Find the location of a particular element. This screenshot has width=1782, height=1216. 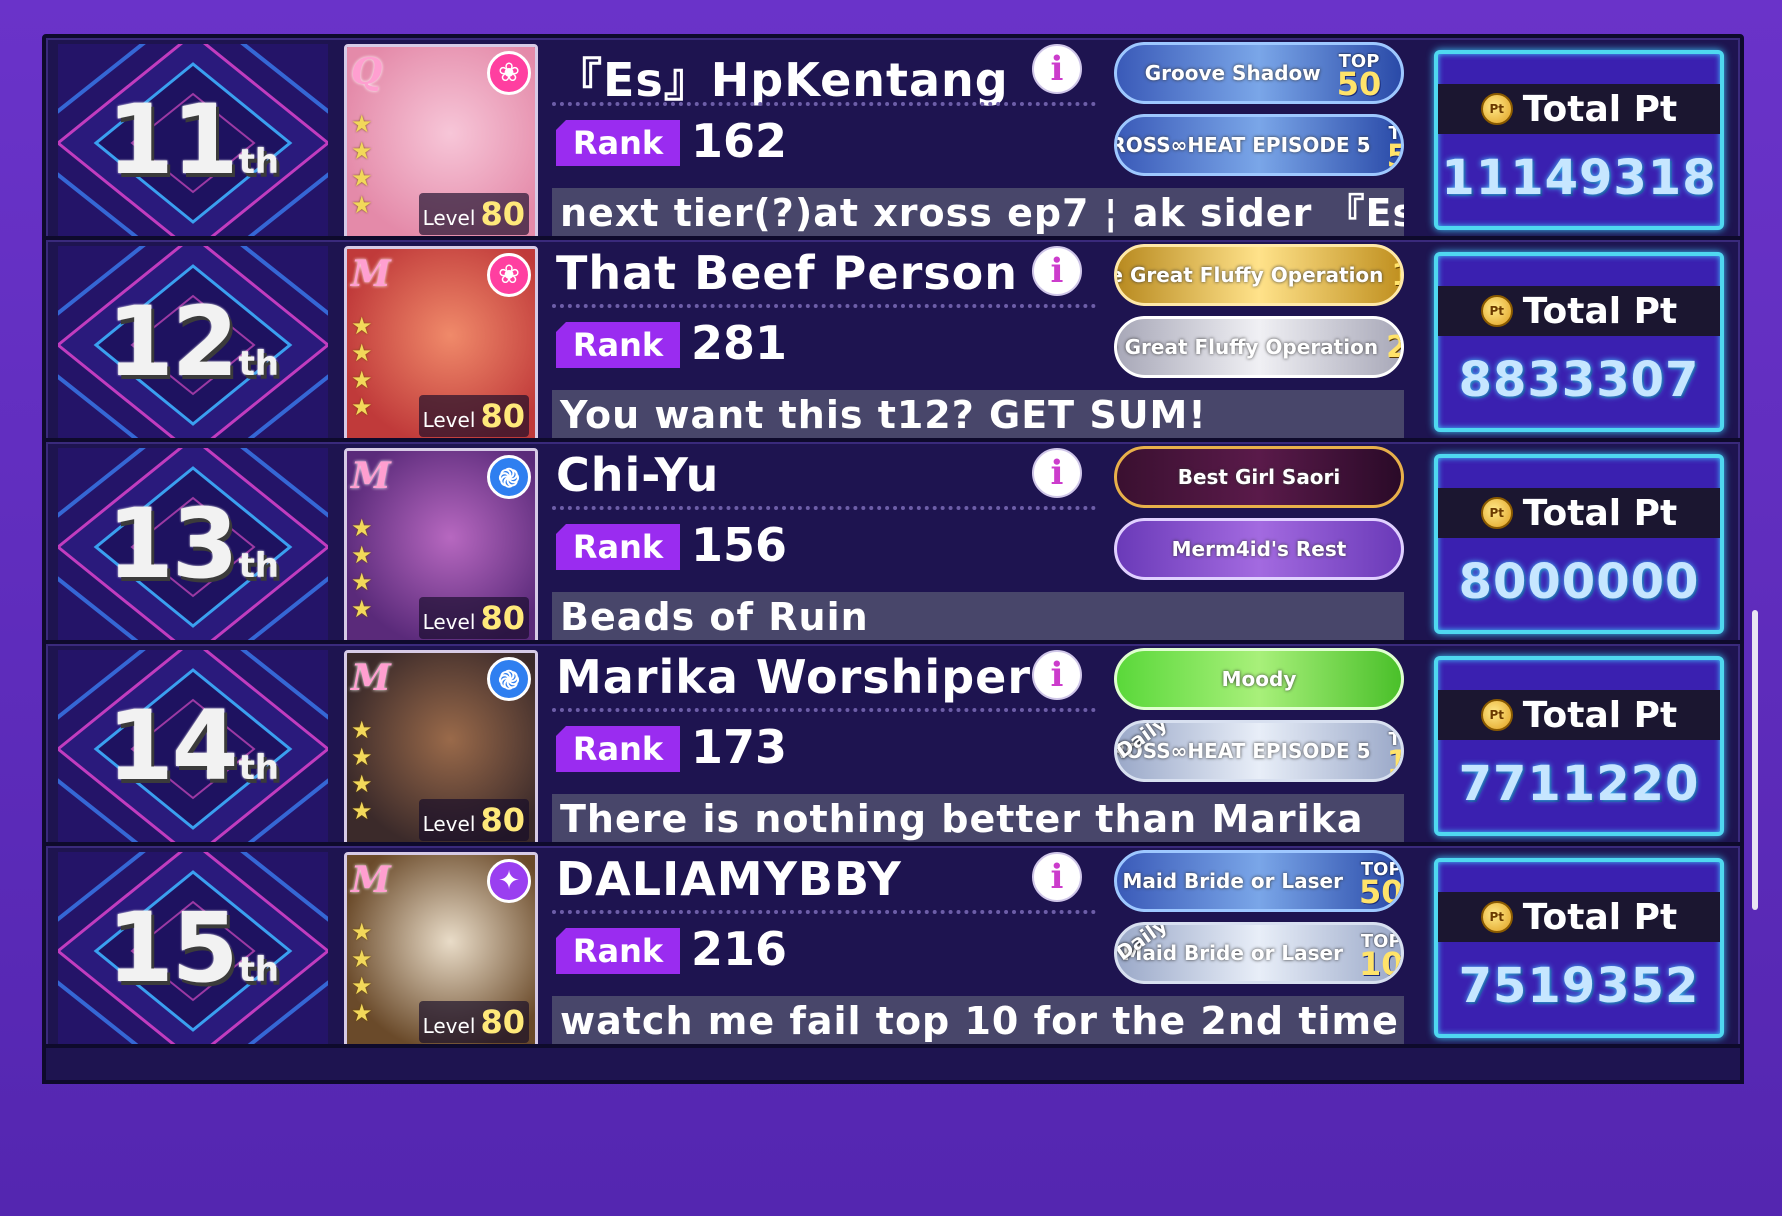

rank-position: 12th is located at coordinates (193, 342).